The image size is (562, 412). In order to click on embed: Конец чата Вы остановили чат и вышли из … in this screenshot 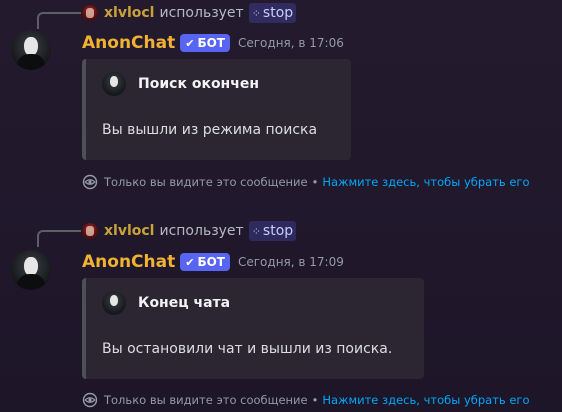, I will do `click(253, 328)`.